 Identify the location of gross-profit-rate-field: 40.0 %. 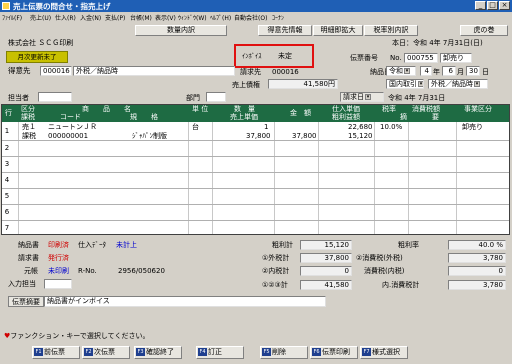
(477, 245).